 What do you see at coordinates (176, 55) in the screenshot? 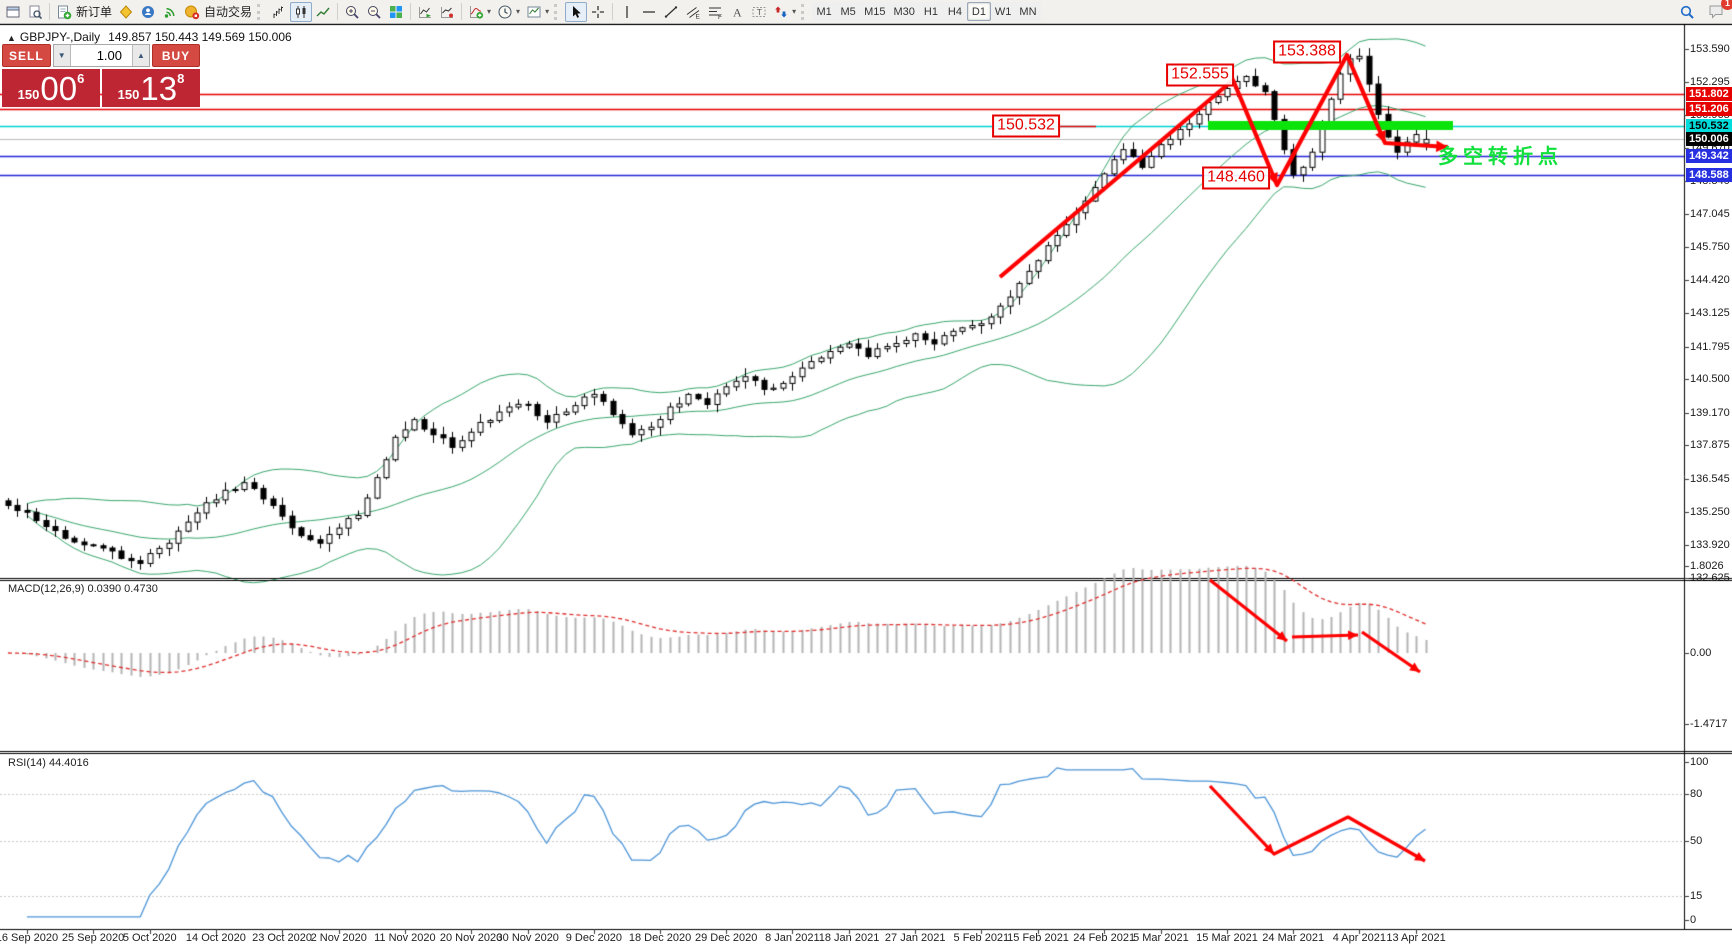
I see `buy-button: BUY` at bounding box center [176, 55].